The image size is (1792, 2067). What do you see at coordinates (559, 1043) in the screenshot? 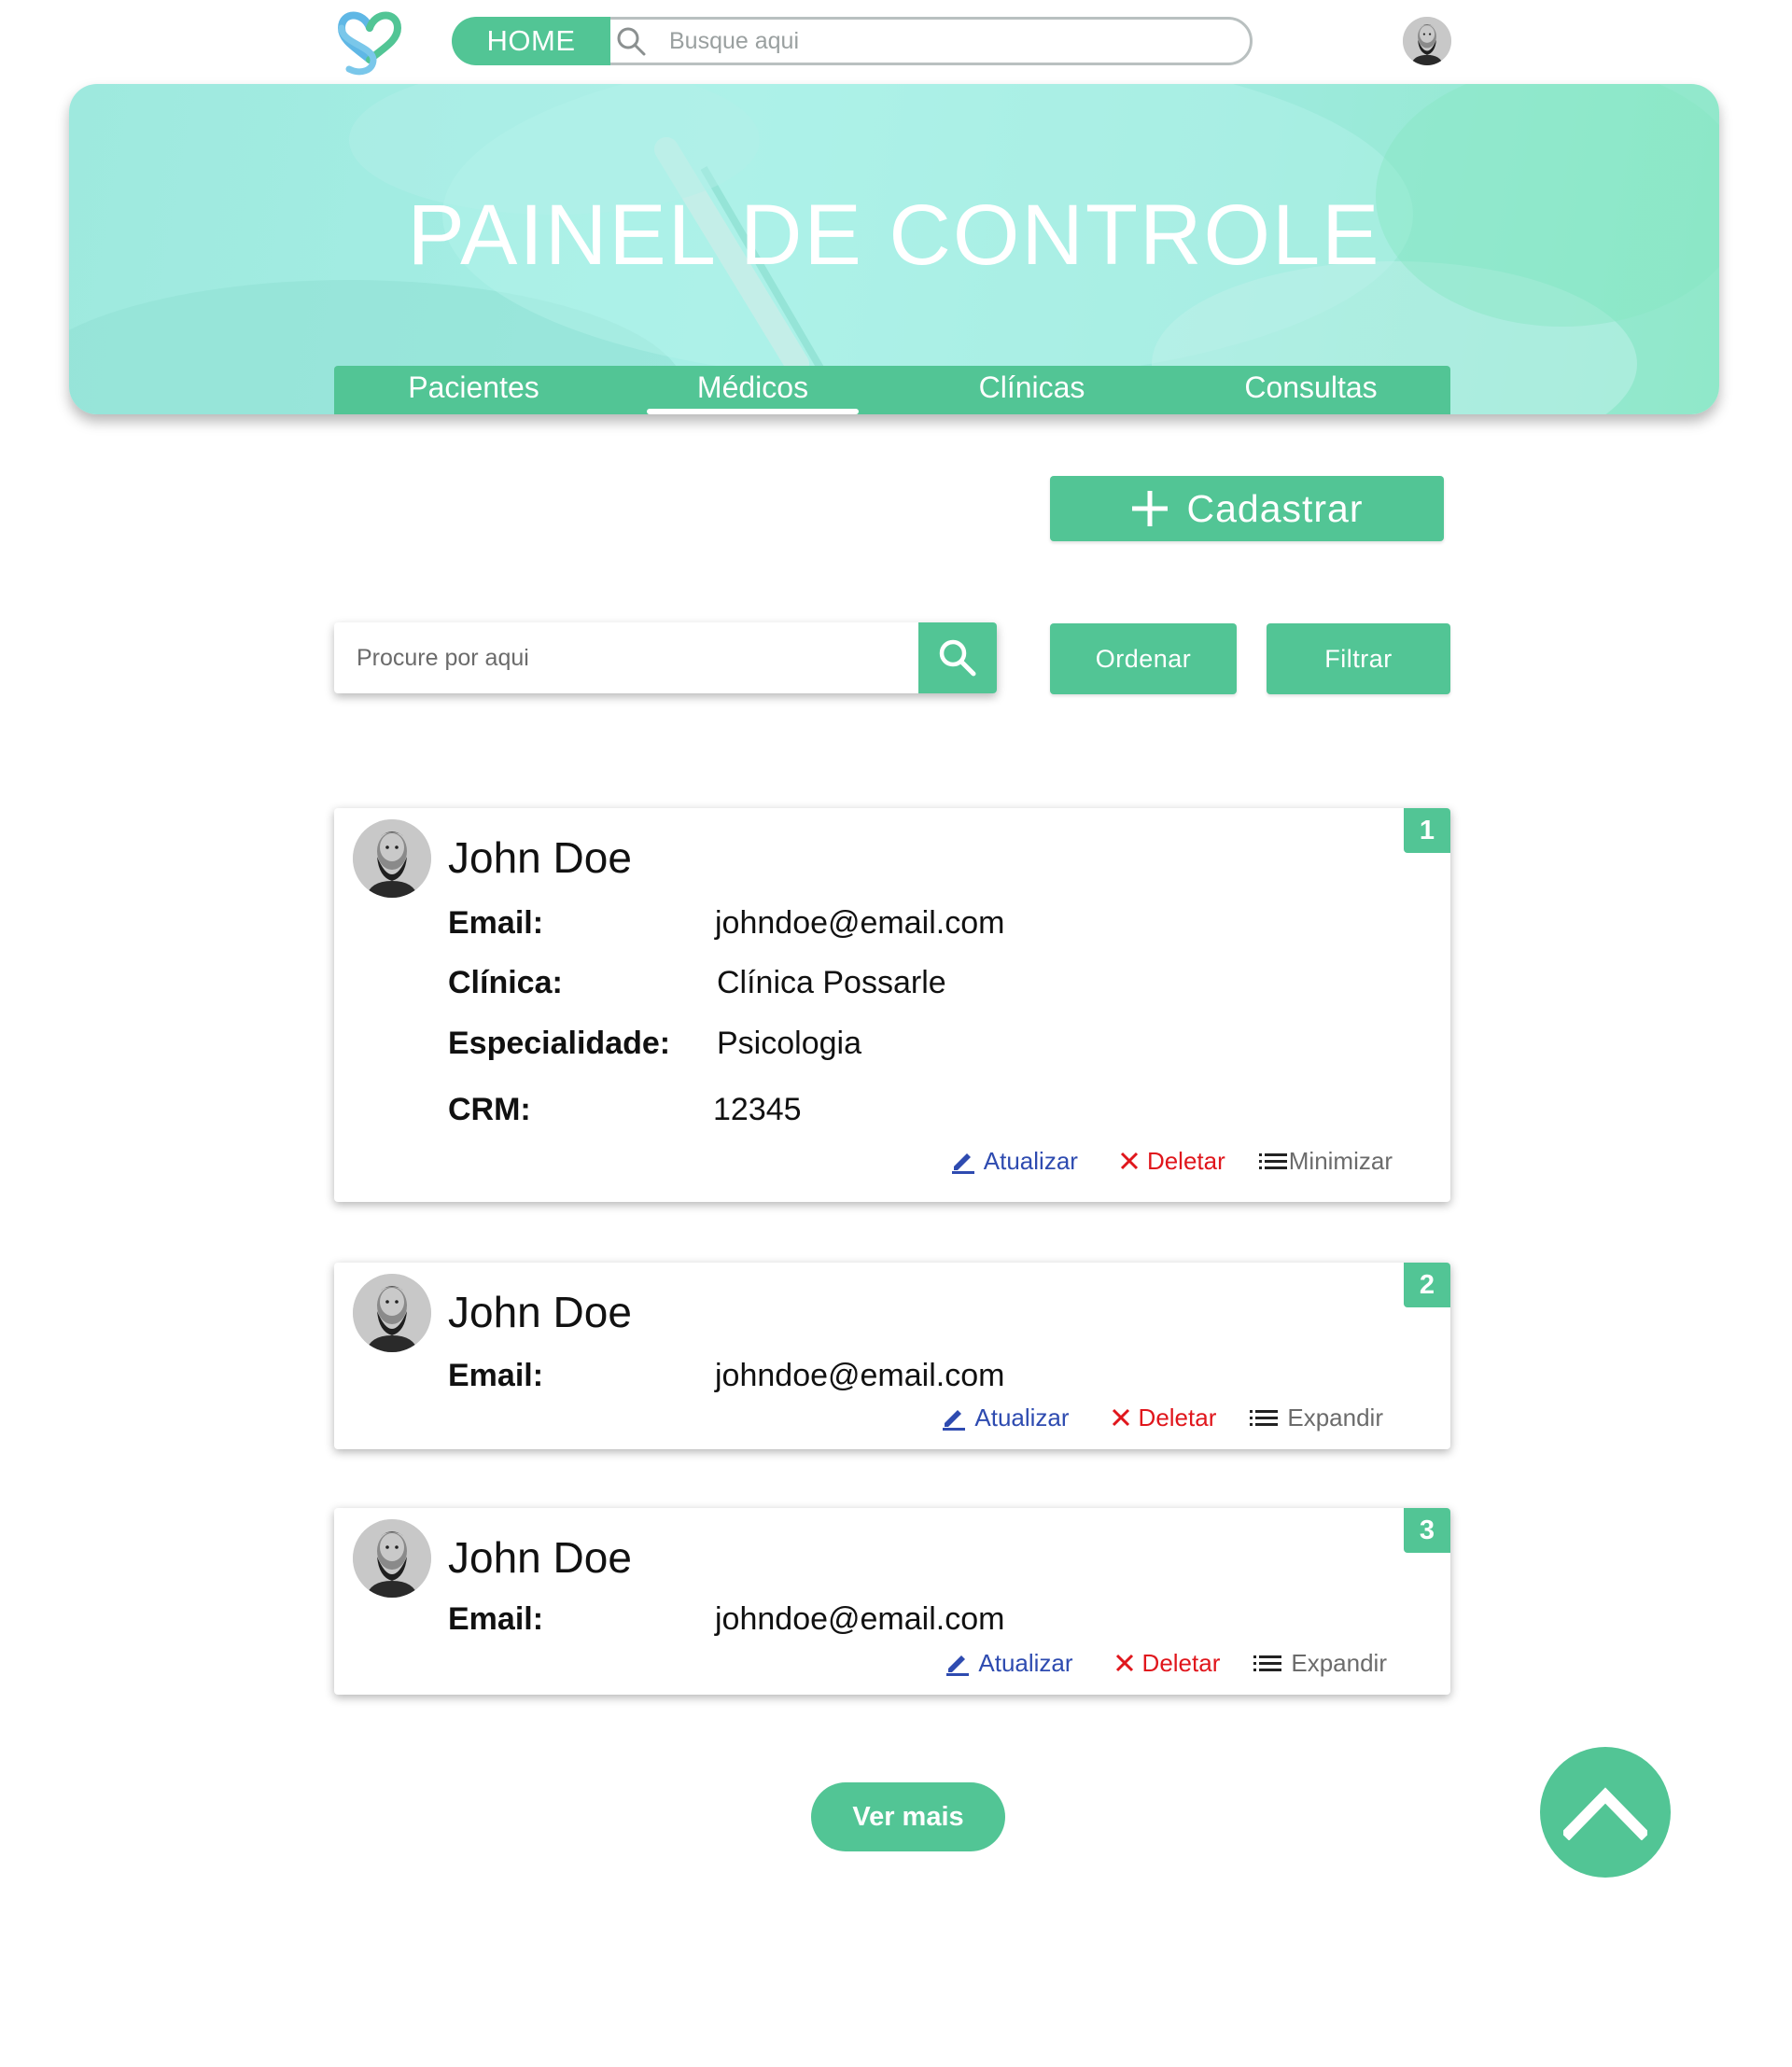
I see `specialty-label: Especialidade:` at bounding box center [559, 1043].